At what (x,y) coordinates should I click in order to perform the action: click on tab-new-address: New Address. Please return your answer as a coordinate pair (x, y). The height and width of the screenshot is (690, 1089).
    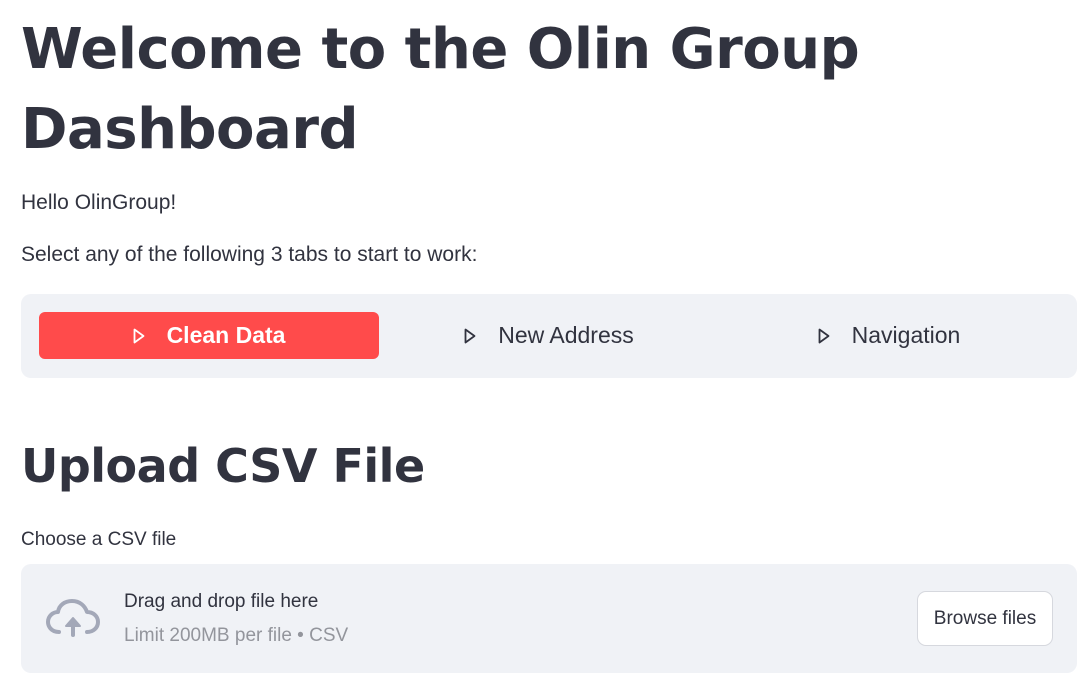
    Looking at the image, I should click on (549, 335).